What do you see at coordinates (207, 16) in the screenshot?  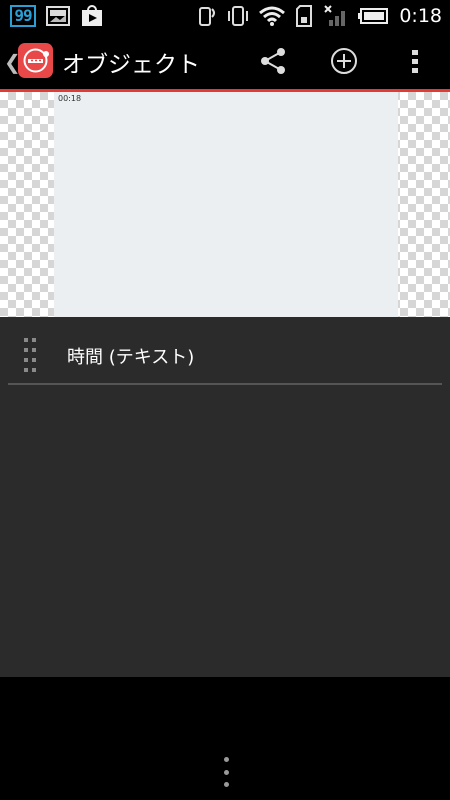 I see `phone-sync-icon` at bounding box center [207, 16].